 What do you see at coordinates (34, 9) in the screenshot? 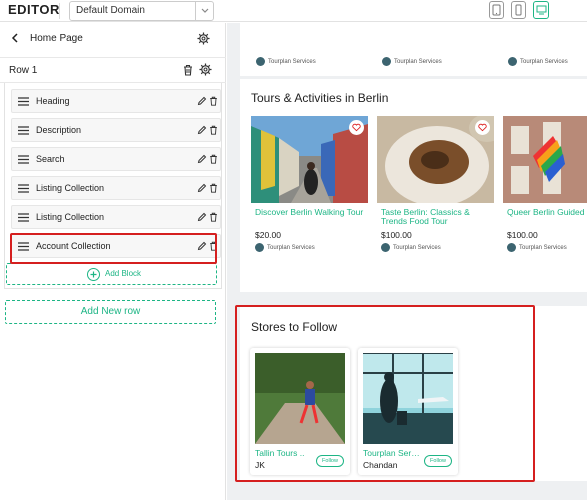
I see `app-title: EDITOR` at bounding box center [34, 9].